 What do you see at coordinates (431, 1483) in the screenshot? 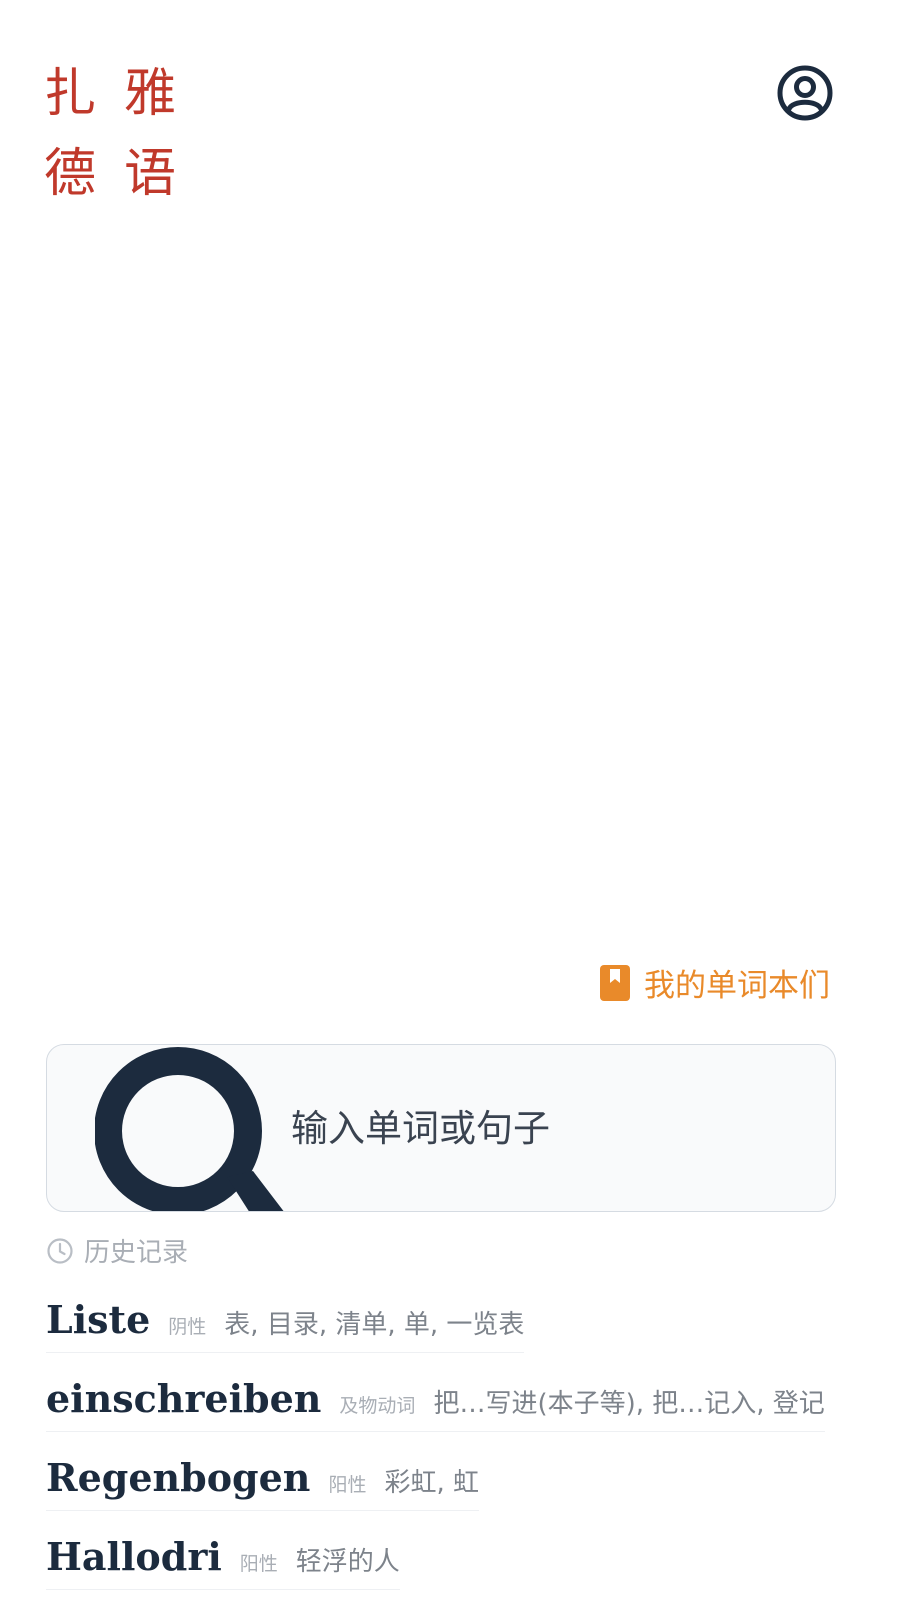
I see `history-meaning: 彩虹, 虹` at bounding box center [431, 1483].